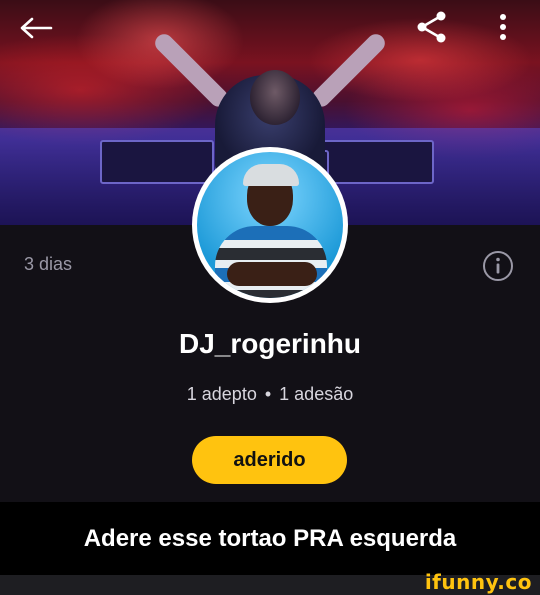 The image size is (540, 595). Describe the element at coordinates (270, 343) in the screenshot. I see `username: DJ_rogerinhu` at that location.